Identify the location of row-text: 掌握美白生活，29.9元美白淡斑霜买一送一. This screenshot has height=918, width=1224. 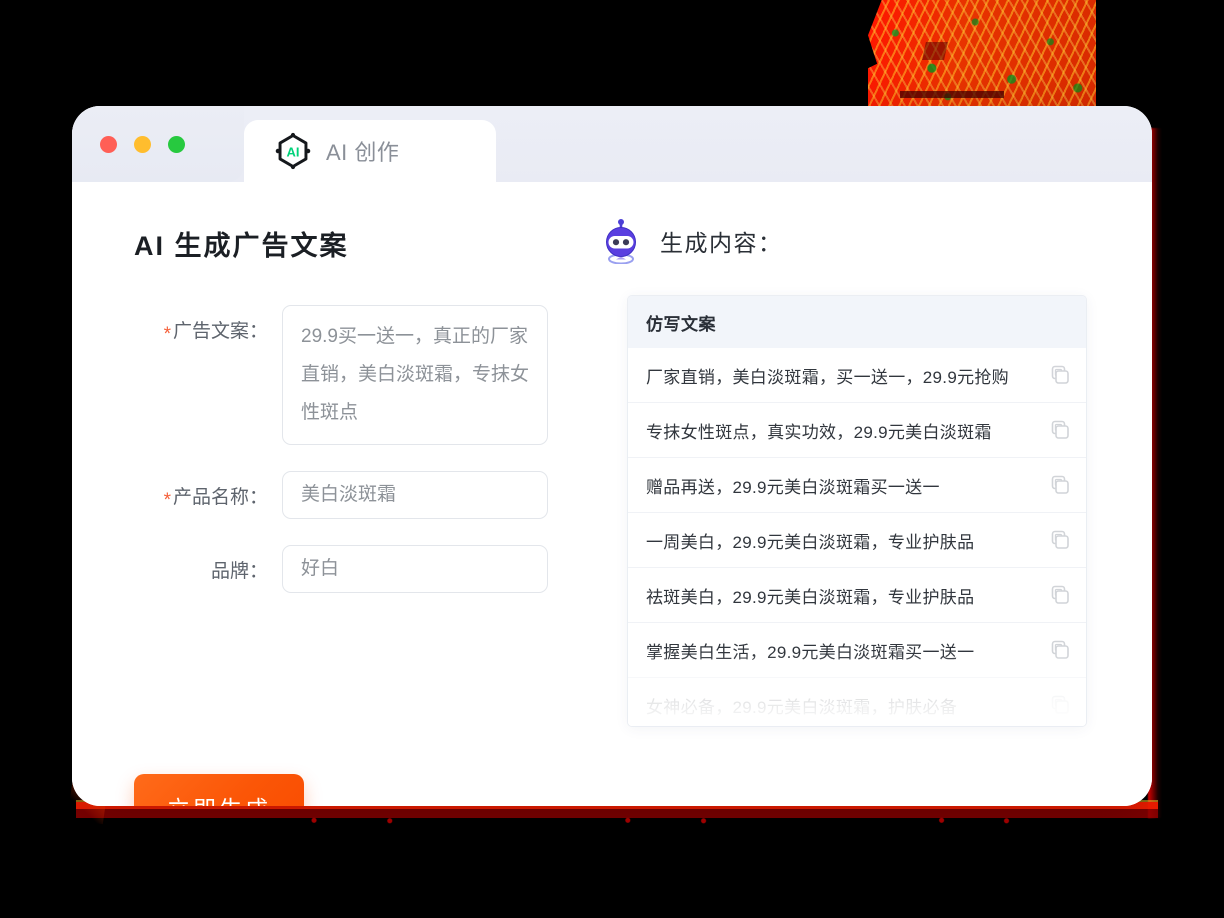
(810, 652).